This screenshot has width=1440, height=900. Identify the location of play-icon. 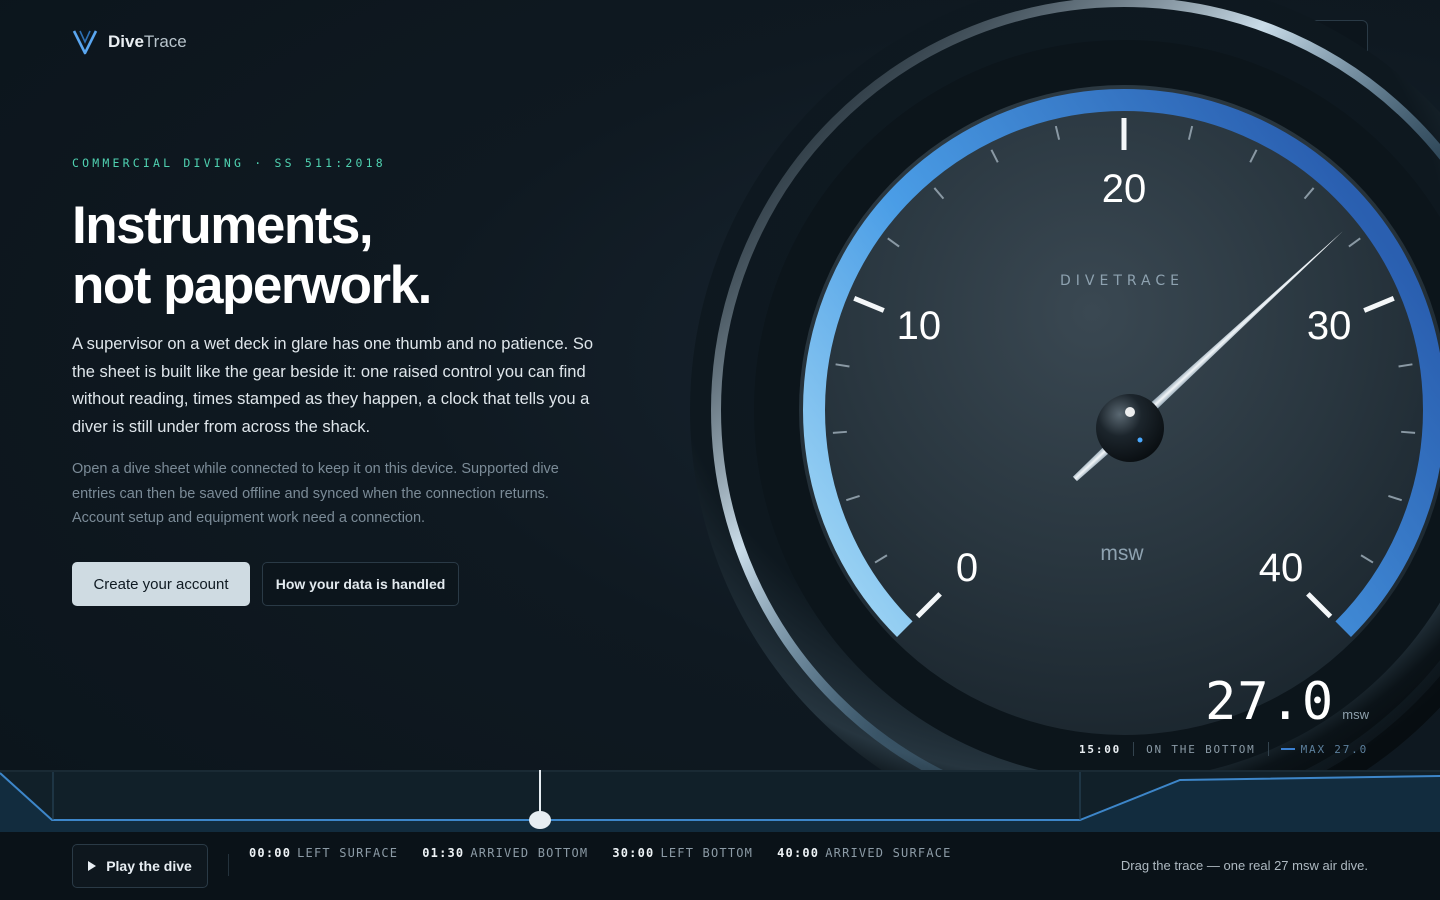
(92, 866).